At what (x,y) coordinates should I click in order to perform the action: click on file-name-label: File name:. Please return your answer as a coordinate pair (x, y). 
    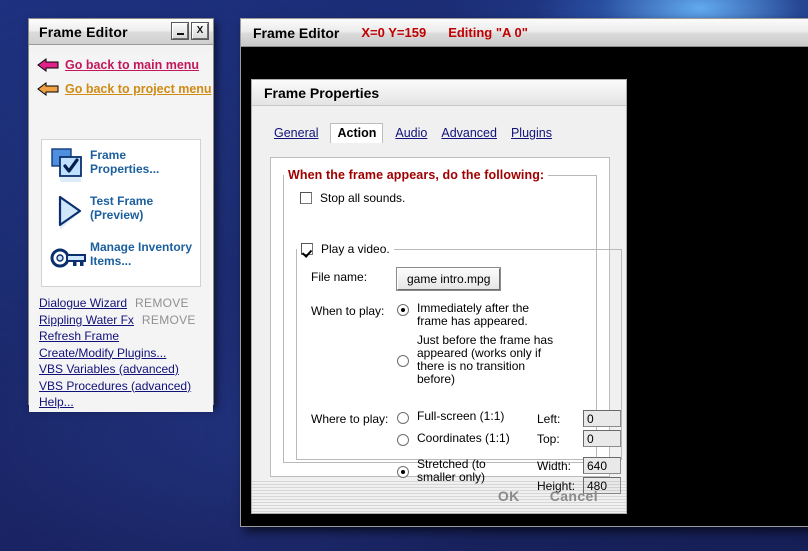
    Looking at the image, I should click on (339, 277).